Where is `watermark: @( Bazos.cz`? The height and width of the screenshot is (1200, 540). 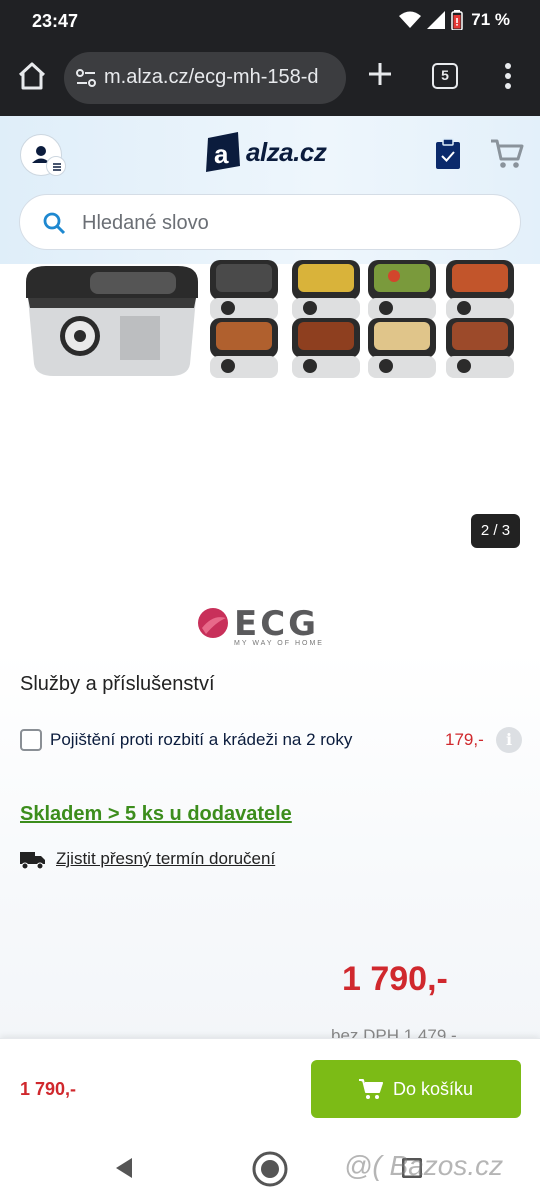 watermark: @( Bazos.cz is located at coordinates (424, 1165).